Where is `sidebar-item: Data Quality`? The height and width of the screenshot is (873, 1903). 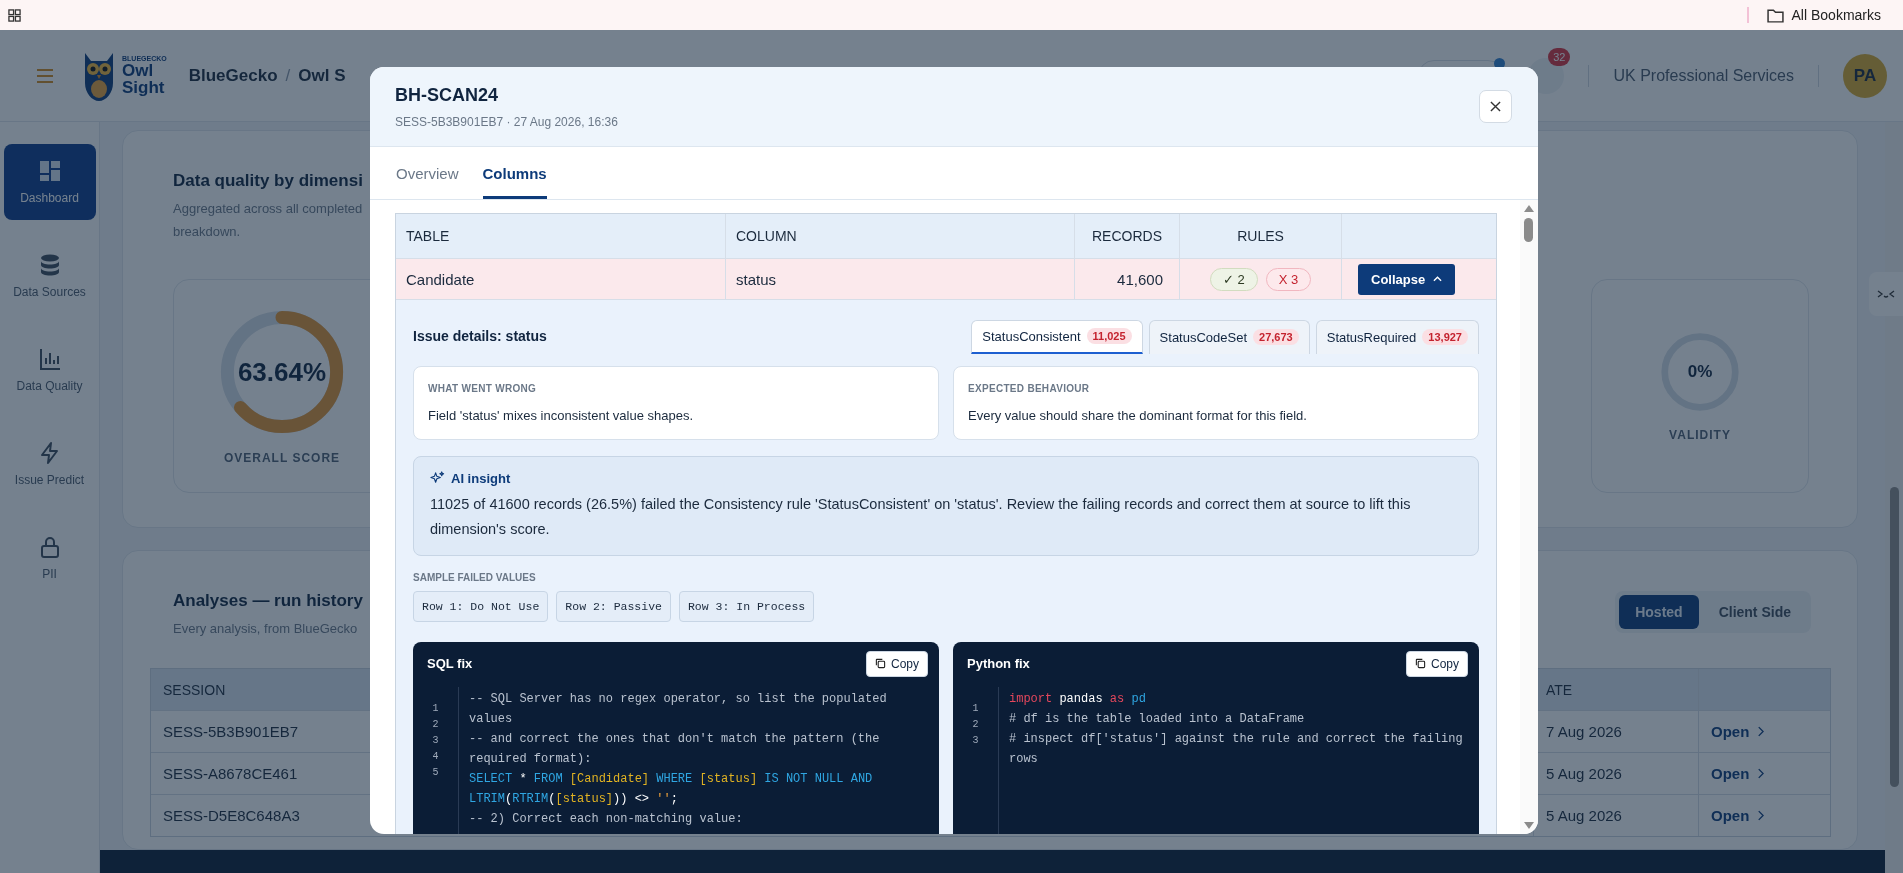 sidebar-item: Data Quality is located at coordinates (49, 370).